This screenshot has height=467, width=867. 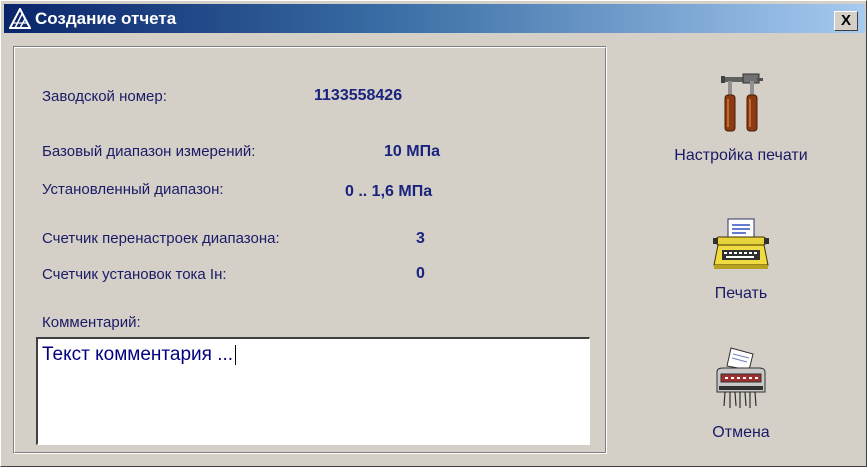 What do you see at coordinates (741, 155) in the screenshot?
I see `print-setup-label: Настройка печати` at bounding box center [741, 155].